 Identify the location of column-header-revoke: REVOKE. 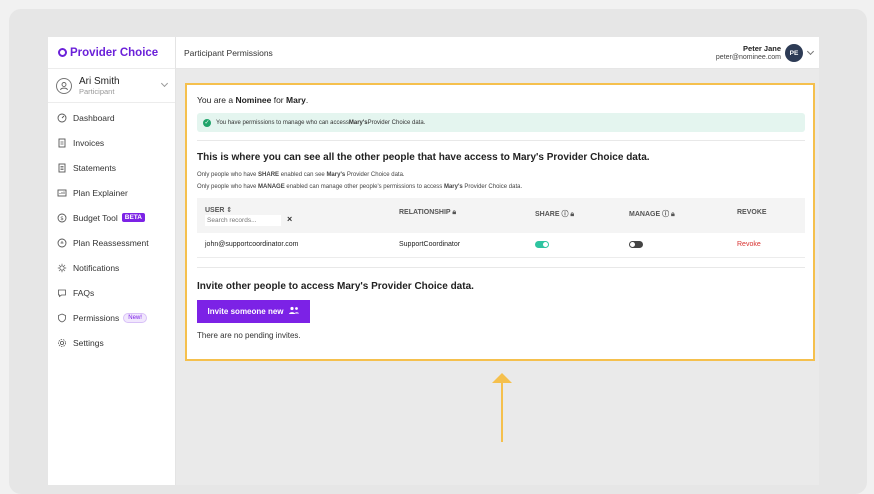
(752, 212).